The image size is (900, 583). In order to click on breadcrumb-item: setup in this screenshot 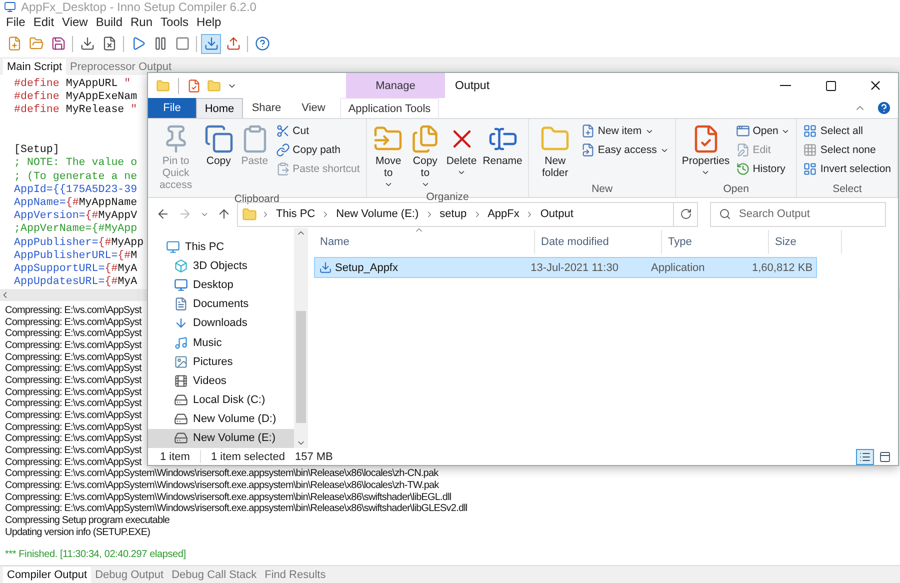, I will do `click(453, 214)`.